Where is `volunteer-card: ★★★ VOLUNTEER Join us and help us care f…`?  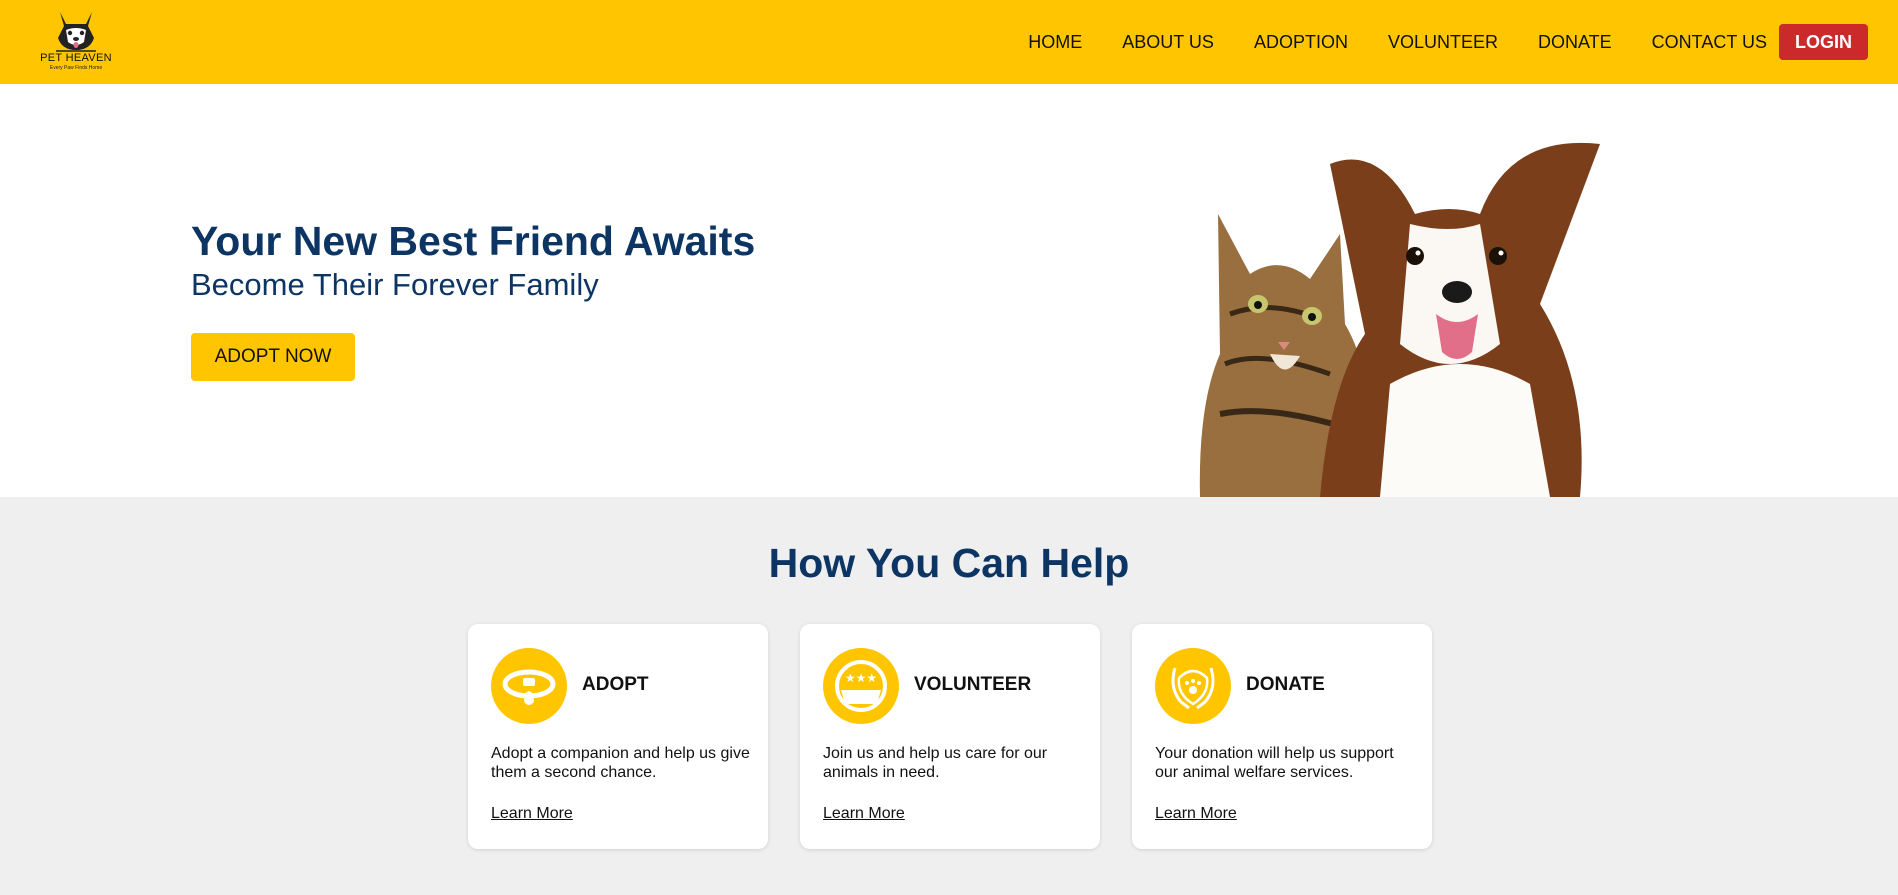
volunteer-card: ★★★ VOLUNTEER Join us and help us care f… is located at coordinates (950, 736).